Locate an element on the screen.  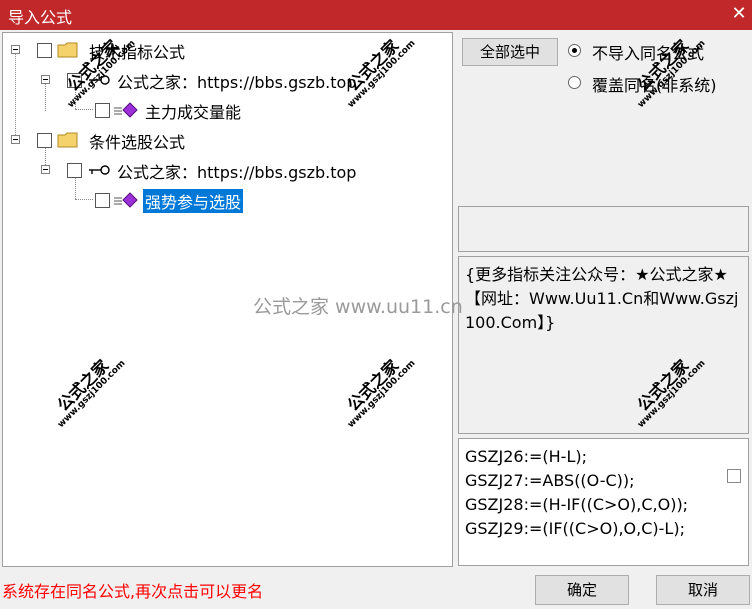
tree-connector is located at coordinates (15, 97).